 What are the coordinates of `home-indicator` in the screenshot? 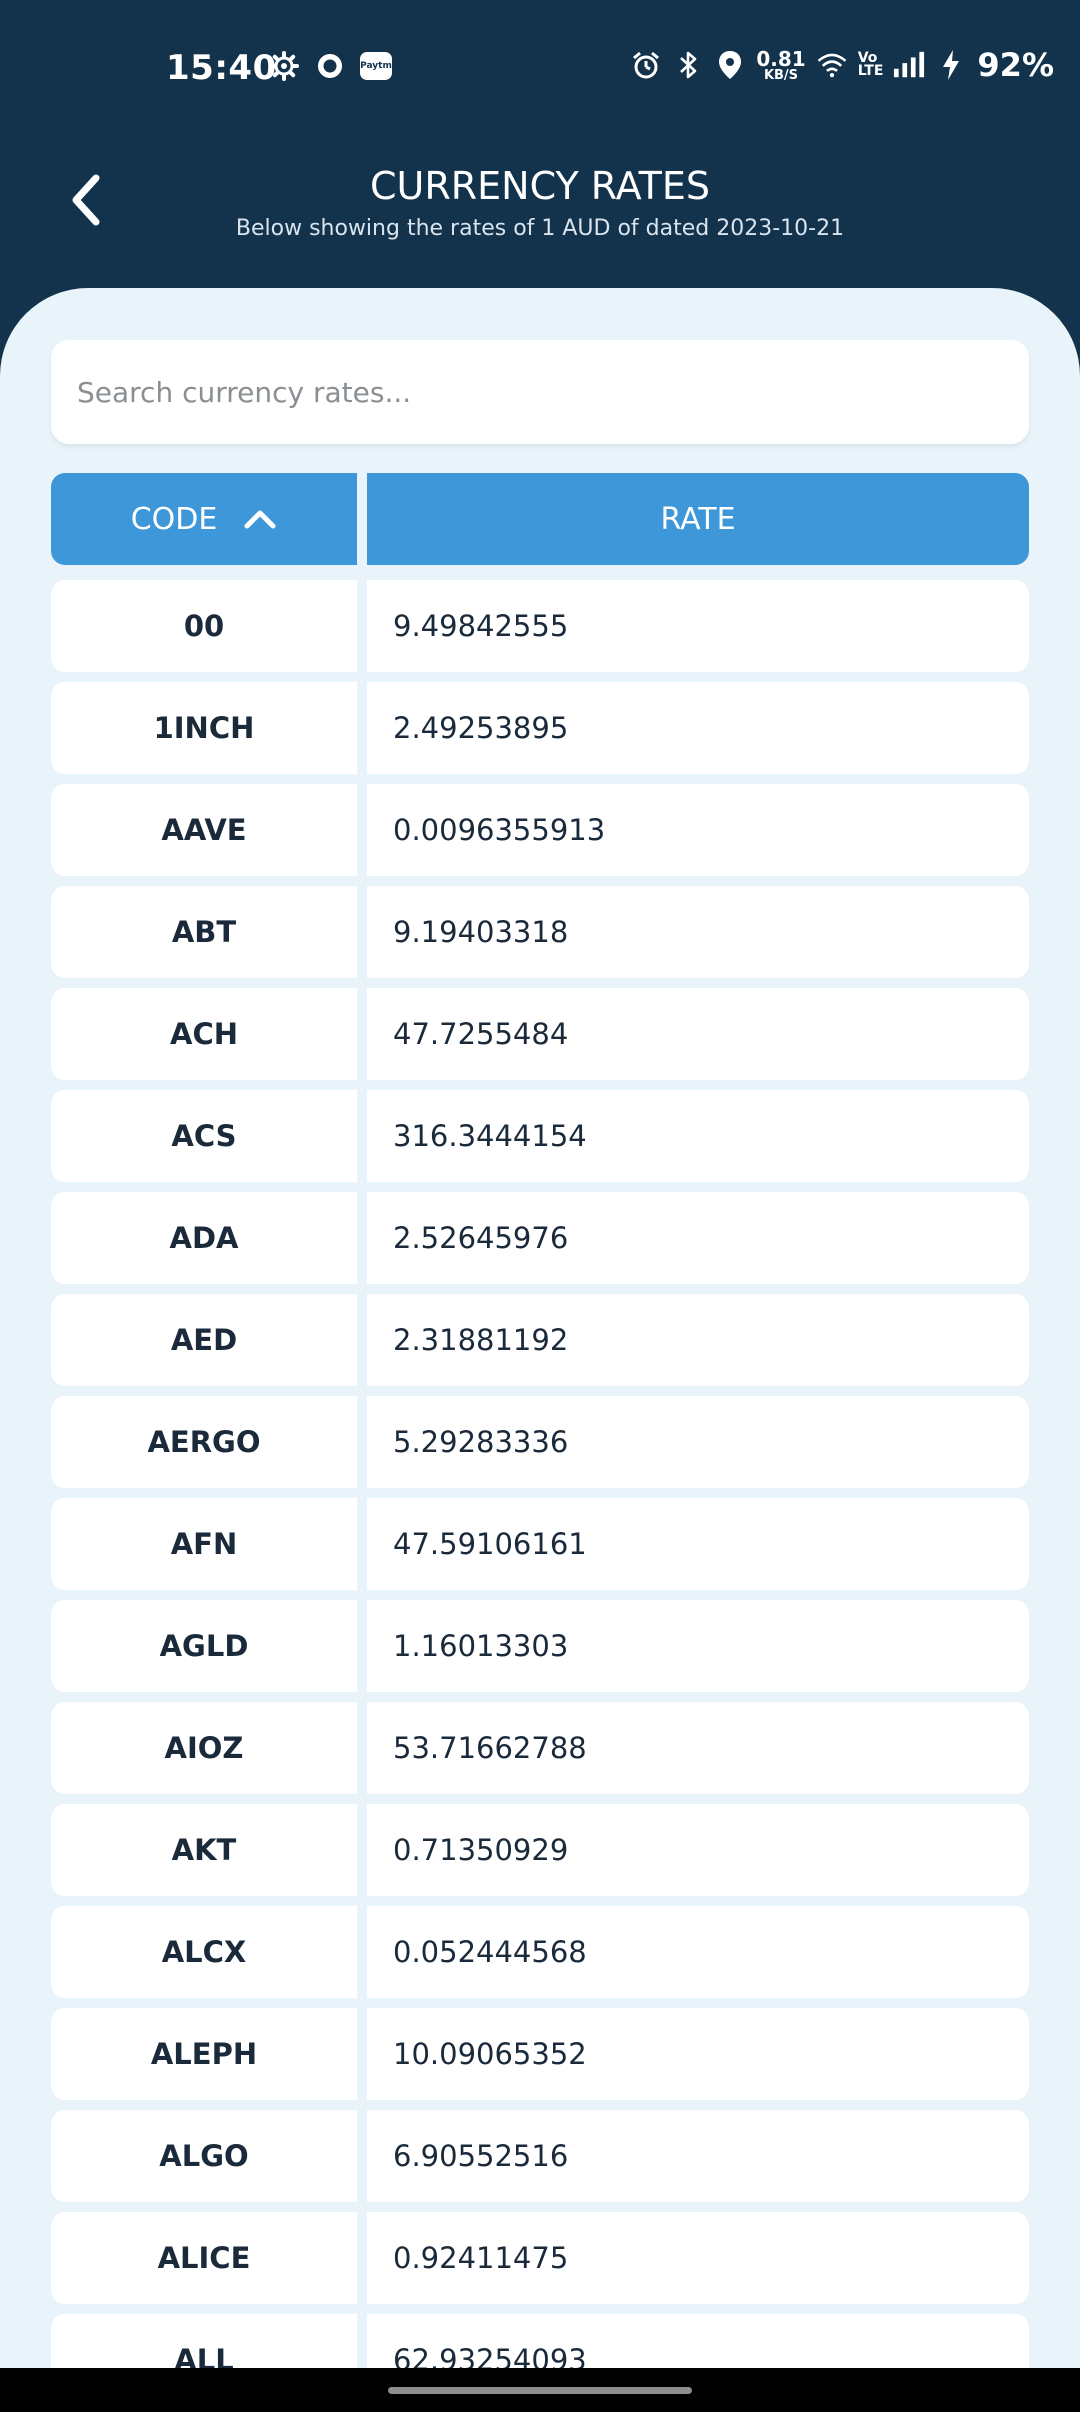 It's located at (540, 2390).